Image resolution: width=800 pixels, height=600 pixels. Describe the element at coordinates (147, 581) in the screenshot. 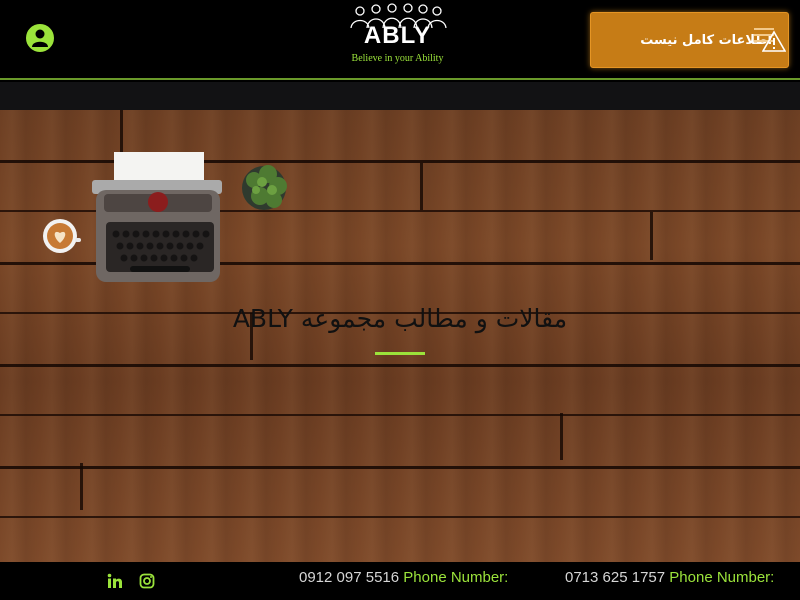

I see `instagram-icon` at that location.